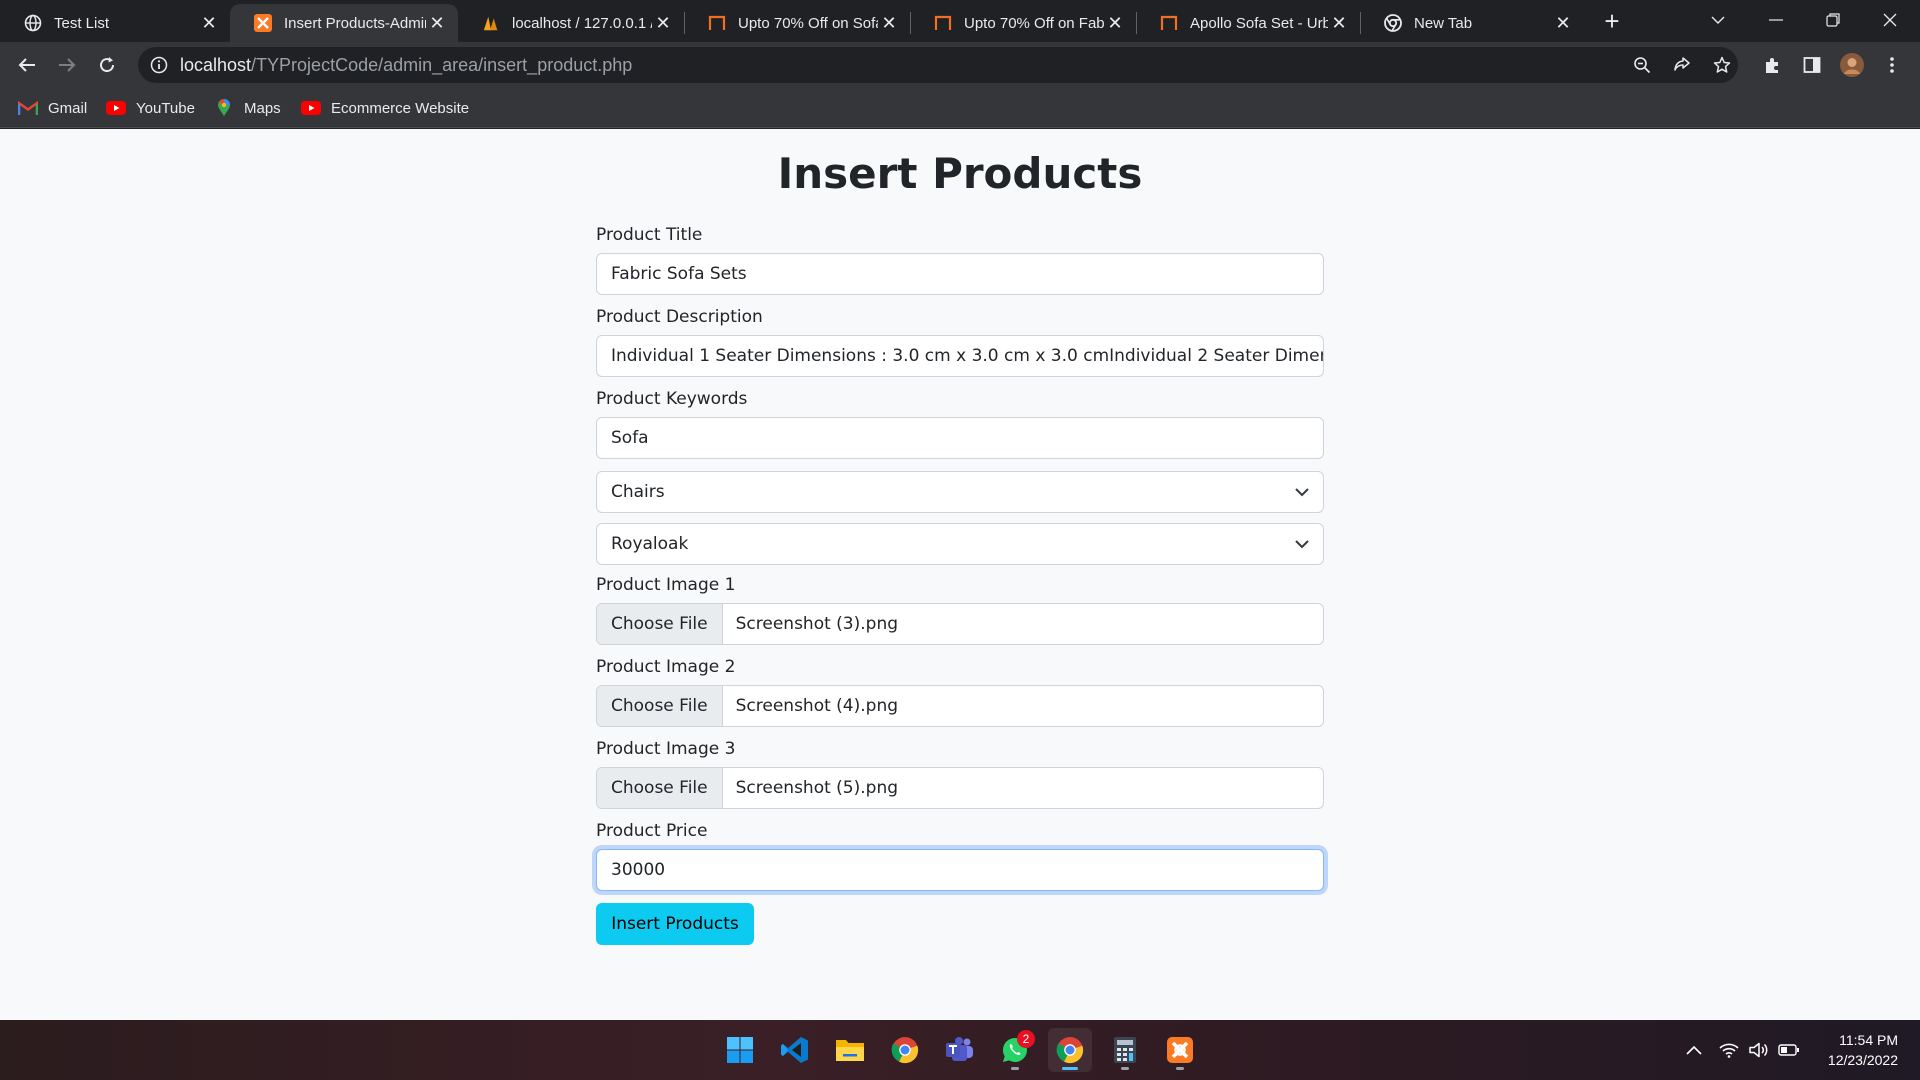 The image size is (1920, 1080). What do you see at coordinates (960, 438) in the screenshot?
I see `product-keywords-input: Sofa` at bounding box center [960, 438].